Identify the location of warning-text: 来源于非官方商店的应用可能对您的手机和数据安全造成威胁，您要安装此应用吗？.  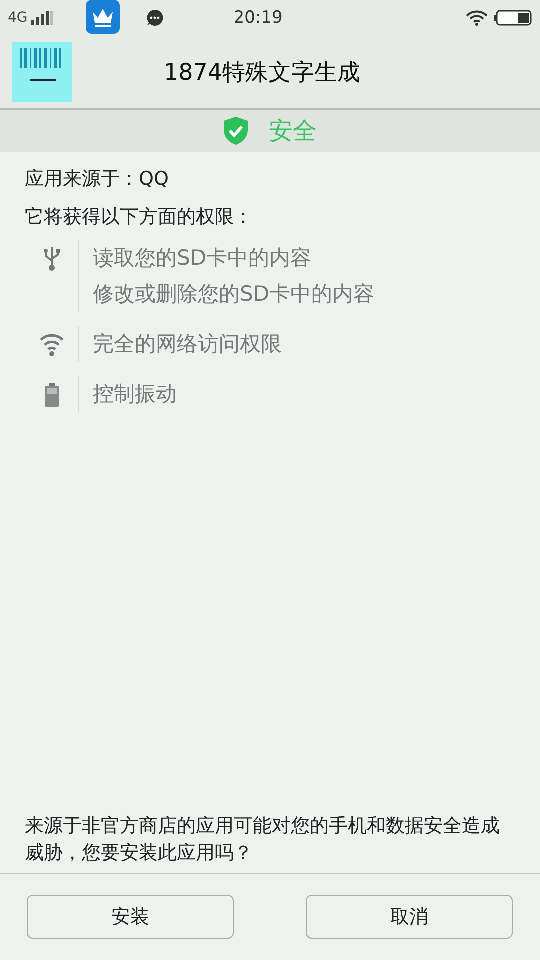
(263, 840).